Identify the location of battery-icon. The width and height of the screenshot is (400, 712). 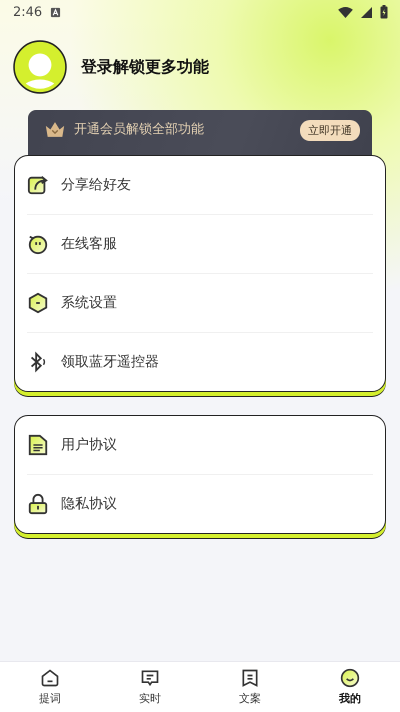
(384, 12).